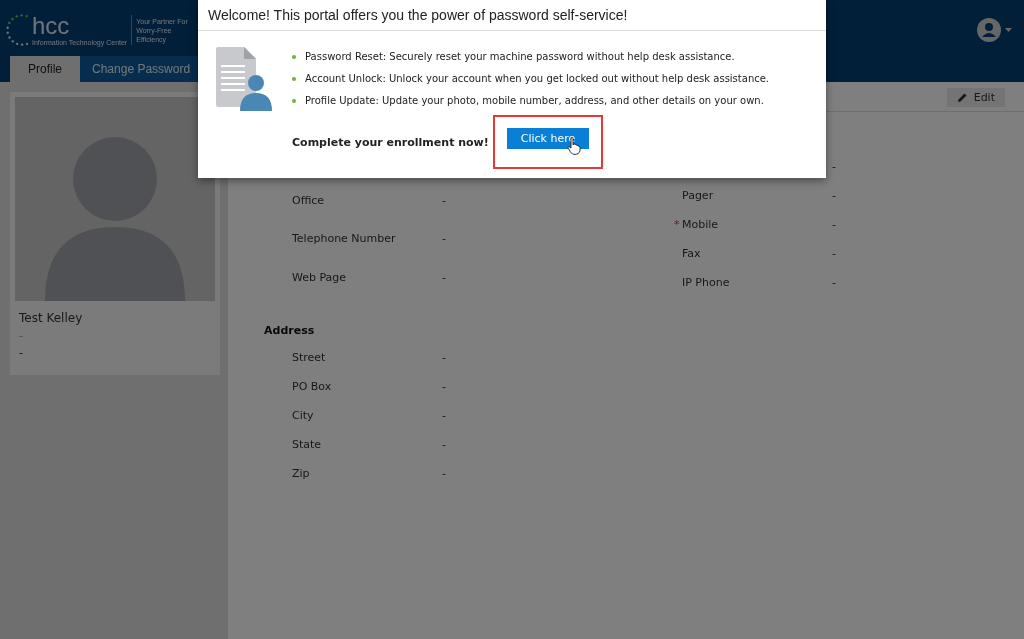 This screenshot has height=639, width=1024. Describe the element at coordinates (344, 240) in the screenshot. I see `field-label: Telephone Number` at that location.